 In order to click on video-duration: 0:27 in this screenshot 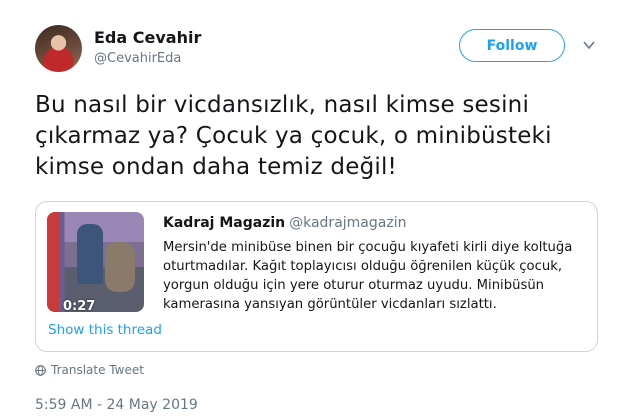, I will do `click(79, 305)`.